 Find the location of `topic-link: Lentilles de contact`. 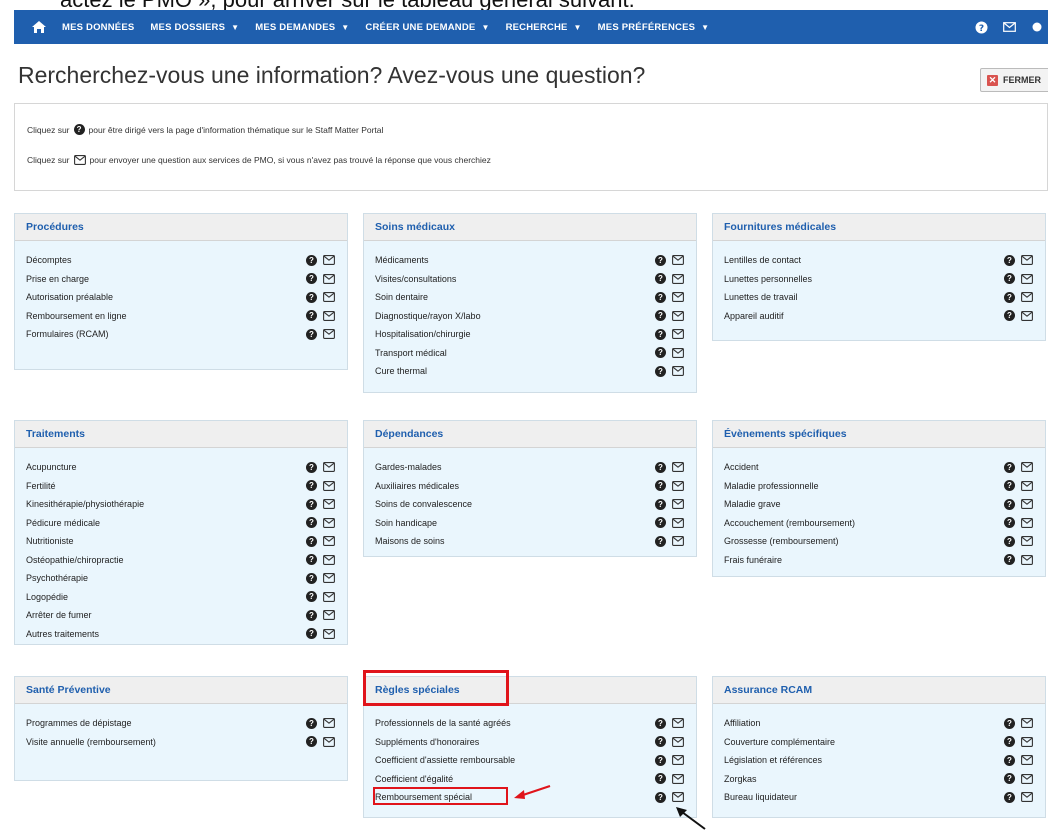

topic-link: Lentilles de contact is located at coordinates (762, 260).